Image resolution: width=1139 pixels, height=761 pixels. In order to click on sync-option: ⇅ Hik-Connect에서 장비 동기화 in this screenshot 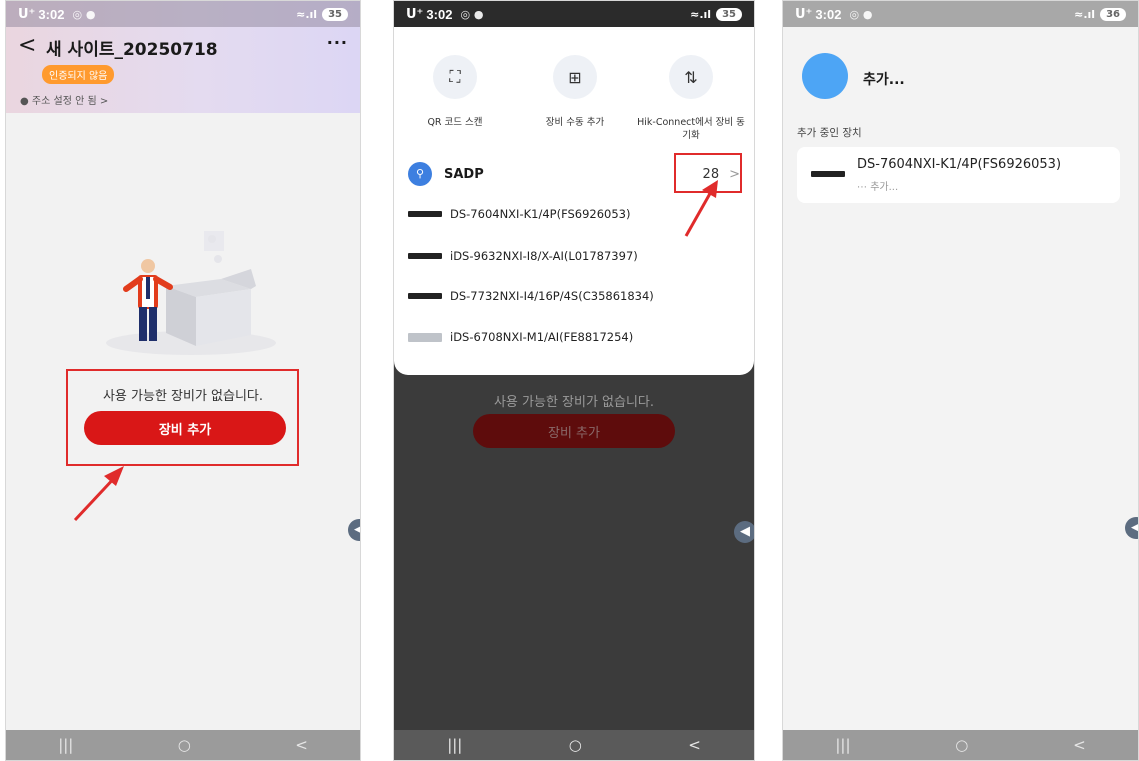, I will do `click(691, 99)`.